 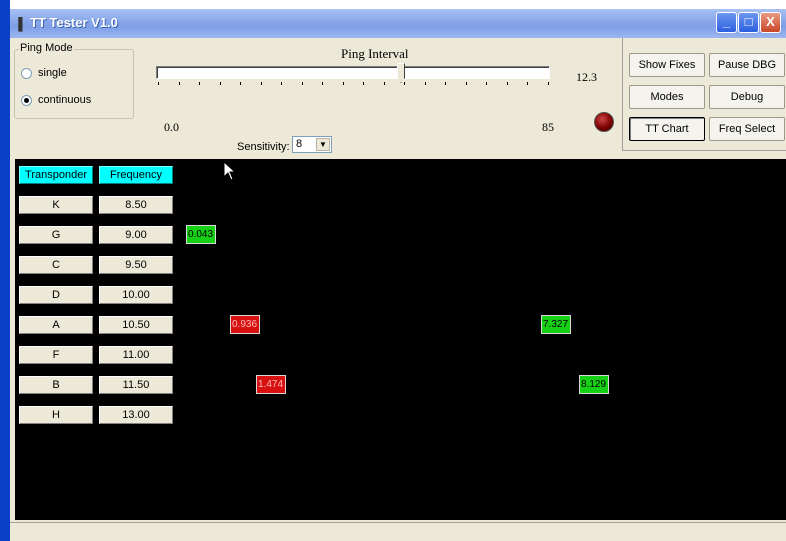 I want to click on show-fixes-button: Show Fixes, so click(x=667, y=65).